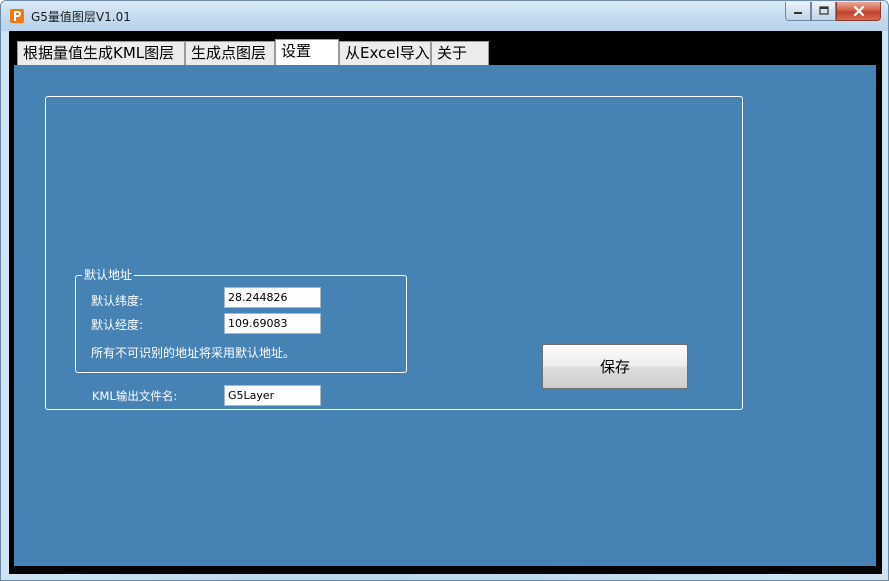 The width and height of the screenshot is (889, 581). I want to click on minimize-icon, so click(798, 13).